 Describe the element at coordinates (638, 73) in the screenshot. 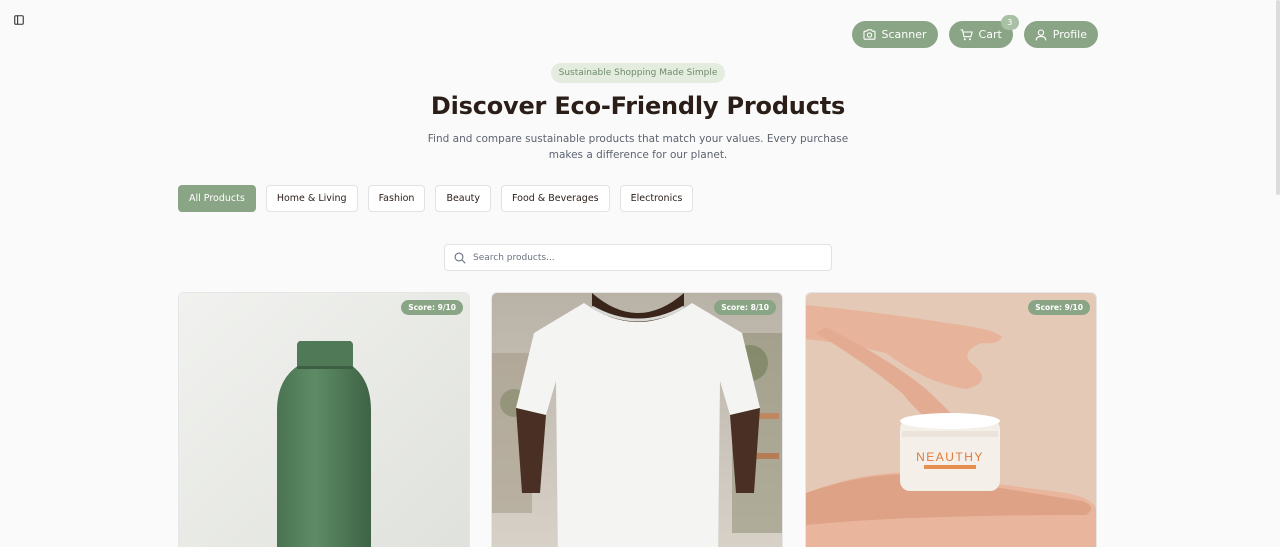

I see `tagline-badge: Sustainable Shopping Made Simple` at that location.